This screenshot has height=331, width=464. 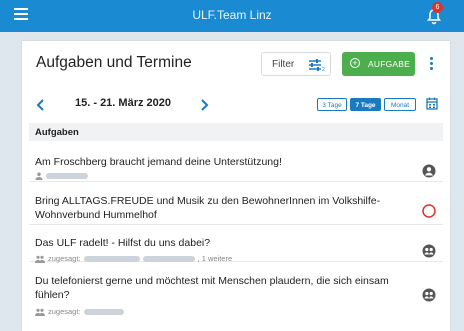 I want to click on section-header: Aufgaben, so click(x=236, y=132).